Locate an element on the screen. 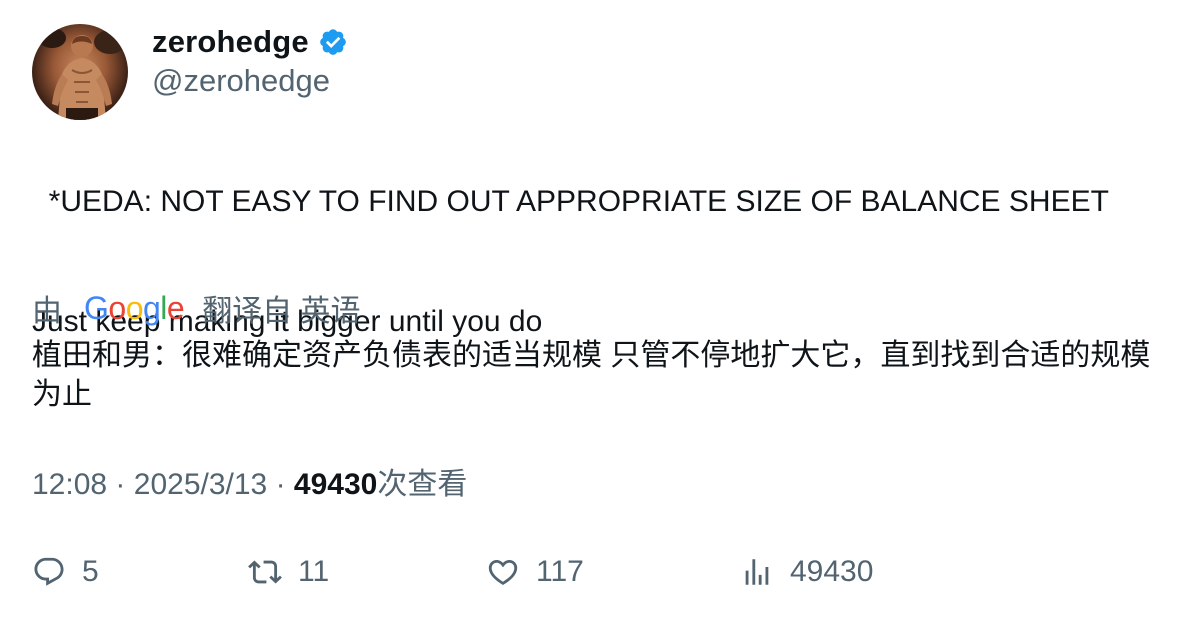  author-handle: @zerohedge is located at coordinates (241, 81).